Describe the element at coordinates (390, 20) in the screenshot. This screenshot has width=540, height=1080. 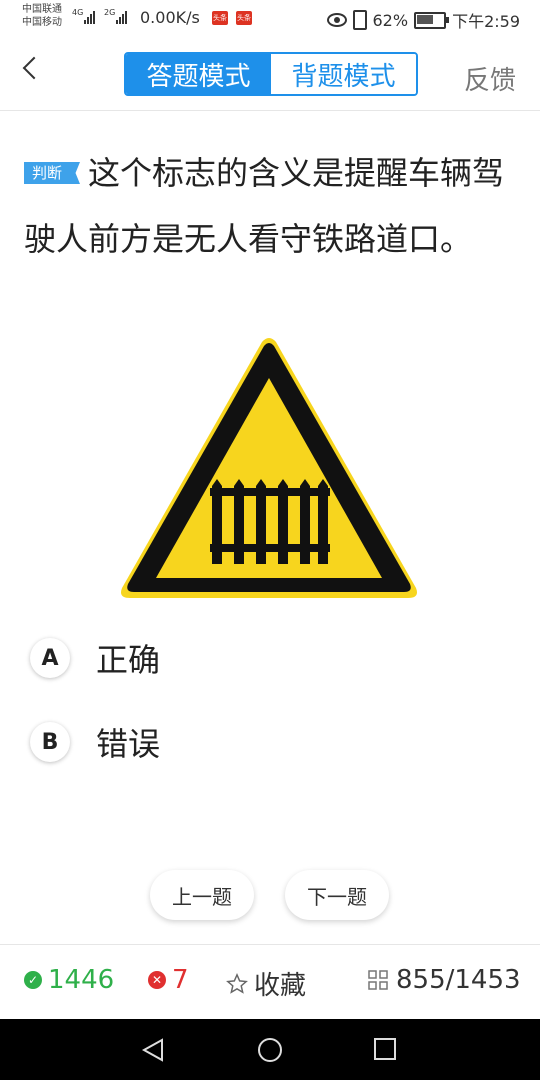
I see `battery-percent: 62%` at that location.